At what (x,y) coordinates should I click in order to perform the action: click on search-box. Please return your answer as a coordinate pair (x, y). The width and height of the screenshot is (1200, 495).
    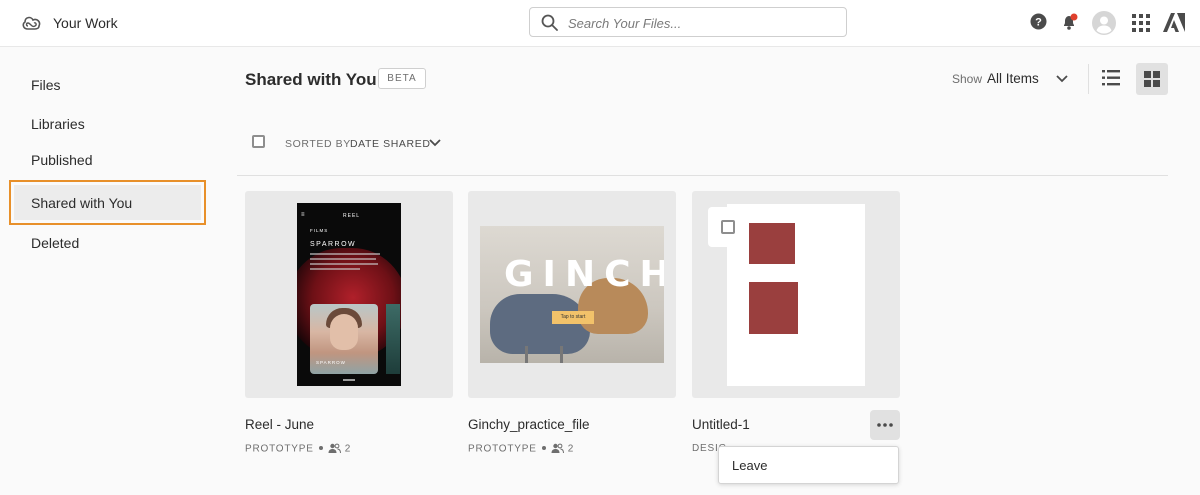
    Looking at the image, I should click on (688, 22).